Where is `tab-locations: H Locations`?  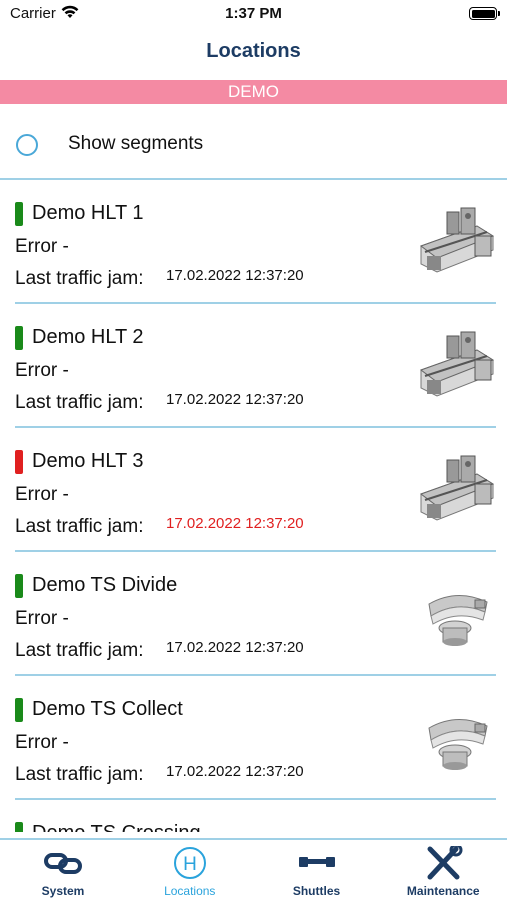 tab-locations: H Locations is located at coordinates (190, 870).